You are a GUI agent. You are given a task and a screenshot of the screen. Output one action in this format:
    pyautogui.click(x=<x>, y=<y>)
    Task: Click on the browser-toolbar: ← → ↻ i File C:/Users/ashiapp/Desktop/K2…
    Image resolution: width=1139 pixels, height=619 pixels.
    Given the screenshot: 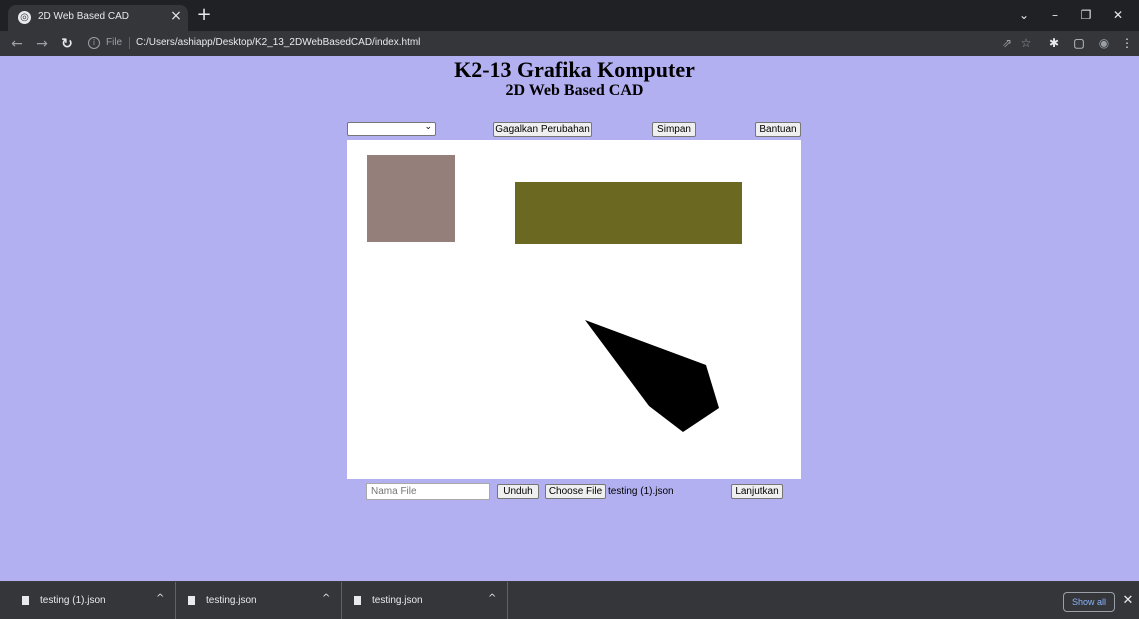 What is the action you would take?
    pyautogui.click(x=569, y=43)
    